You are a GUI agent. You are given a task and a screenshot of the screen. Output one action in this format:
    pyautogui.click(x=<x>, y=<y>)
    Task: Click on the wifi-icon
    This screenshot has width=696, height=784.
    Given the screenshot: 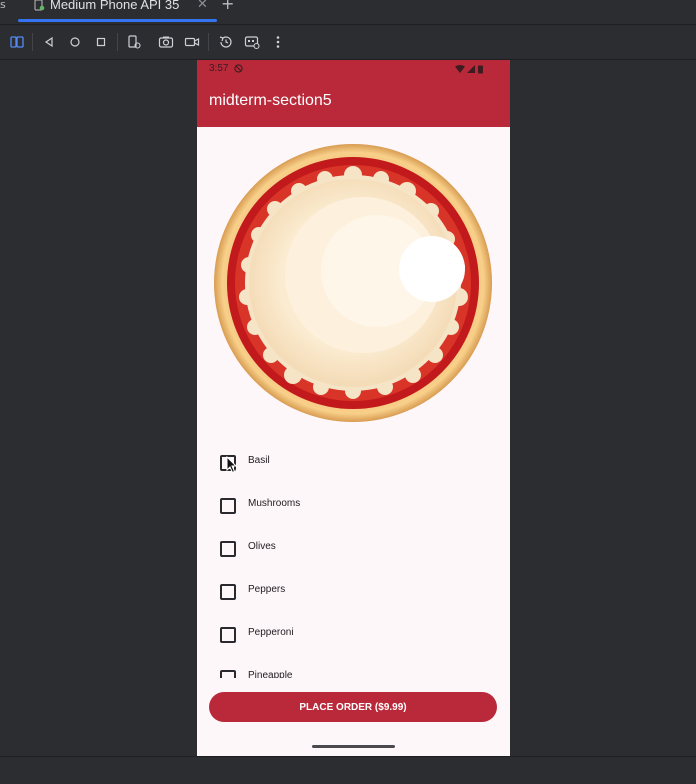 What is the action you would take?
    pyautogui.click(x=460, y=68)
    